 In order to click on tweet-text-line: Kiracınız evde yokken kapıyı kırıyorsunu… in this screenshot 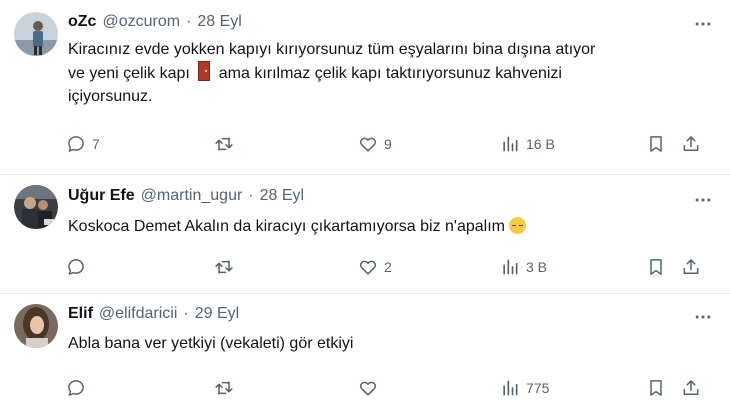, I will do `click(332, 49)`.